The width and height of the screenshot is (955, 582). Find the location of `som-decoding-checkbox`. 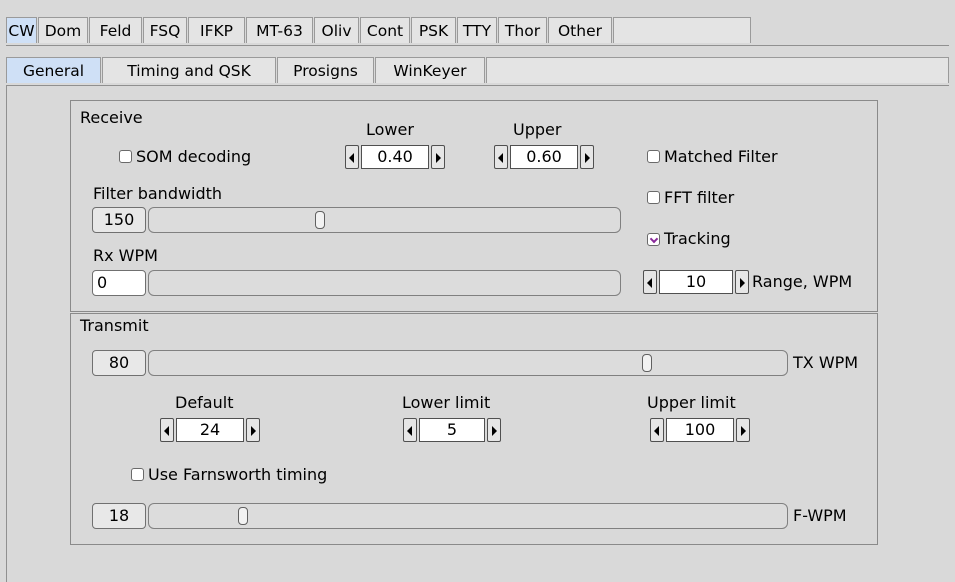

som-decoding-checkbox is located at coordinates (125, 156).